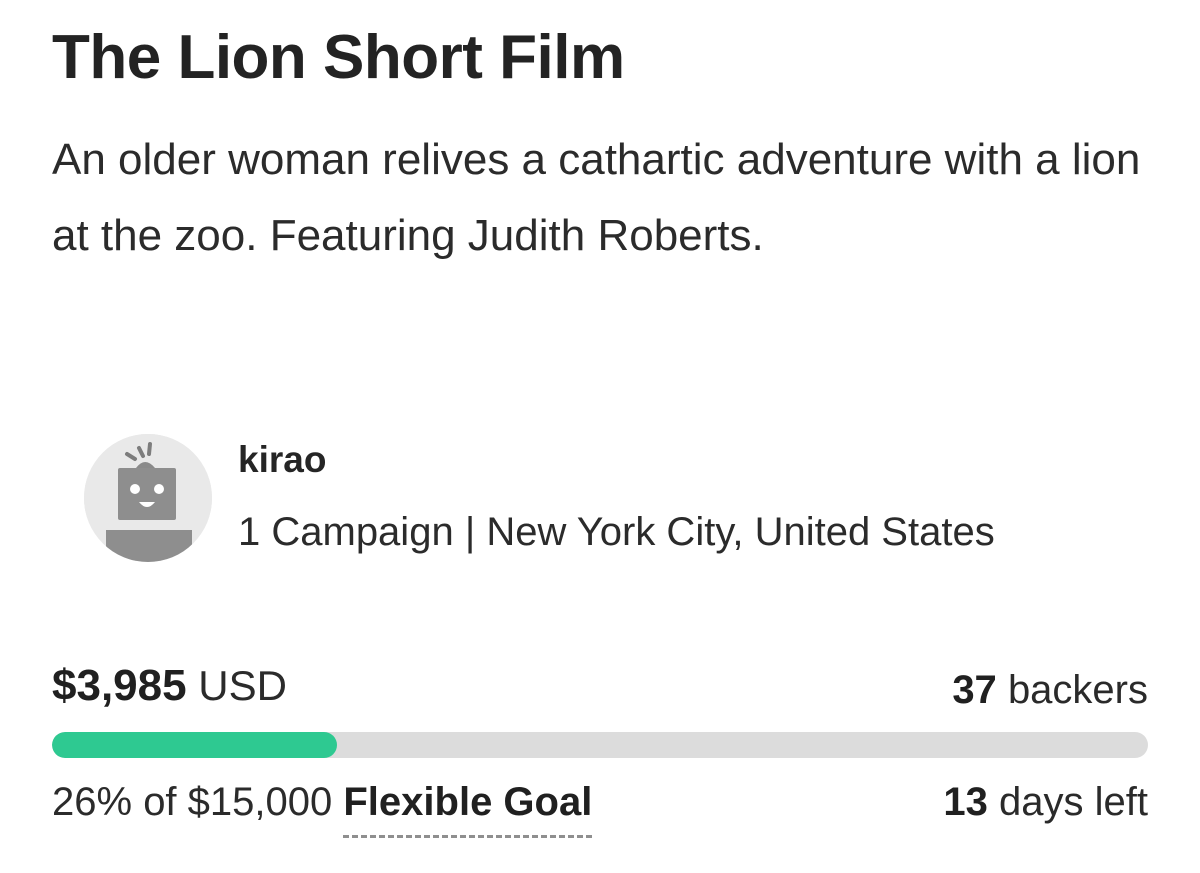 This screenshot has height=873, width=1200. I want to click on robot-avatar-icon, so click(148, 498).